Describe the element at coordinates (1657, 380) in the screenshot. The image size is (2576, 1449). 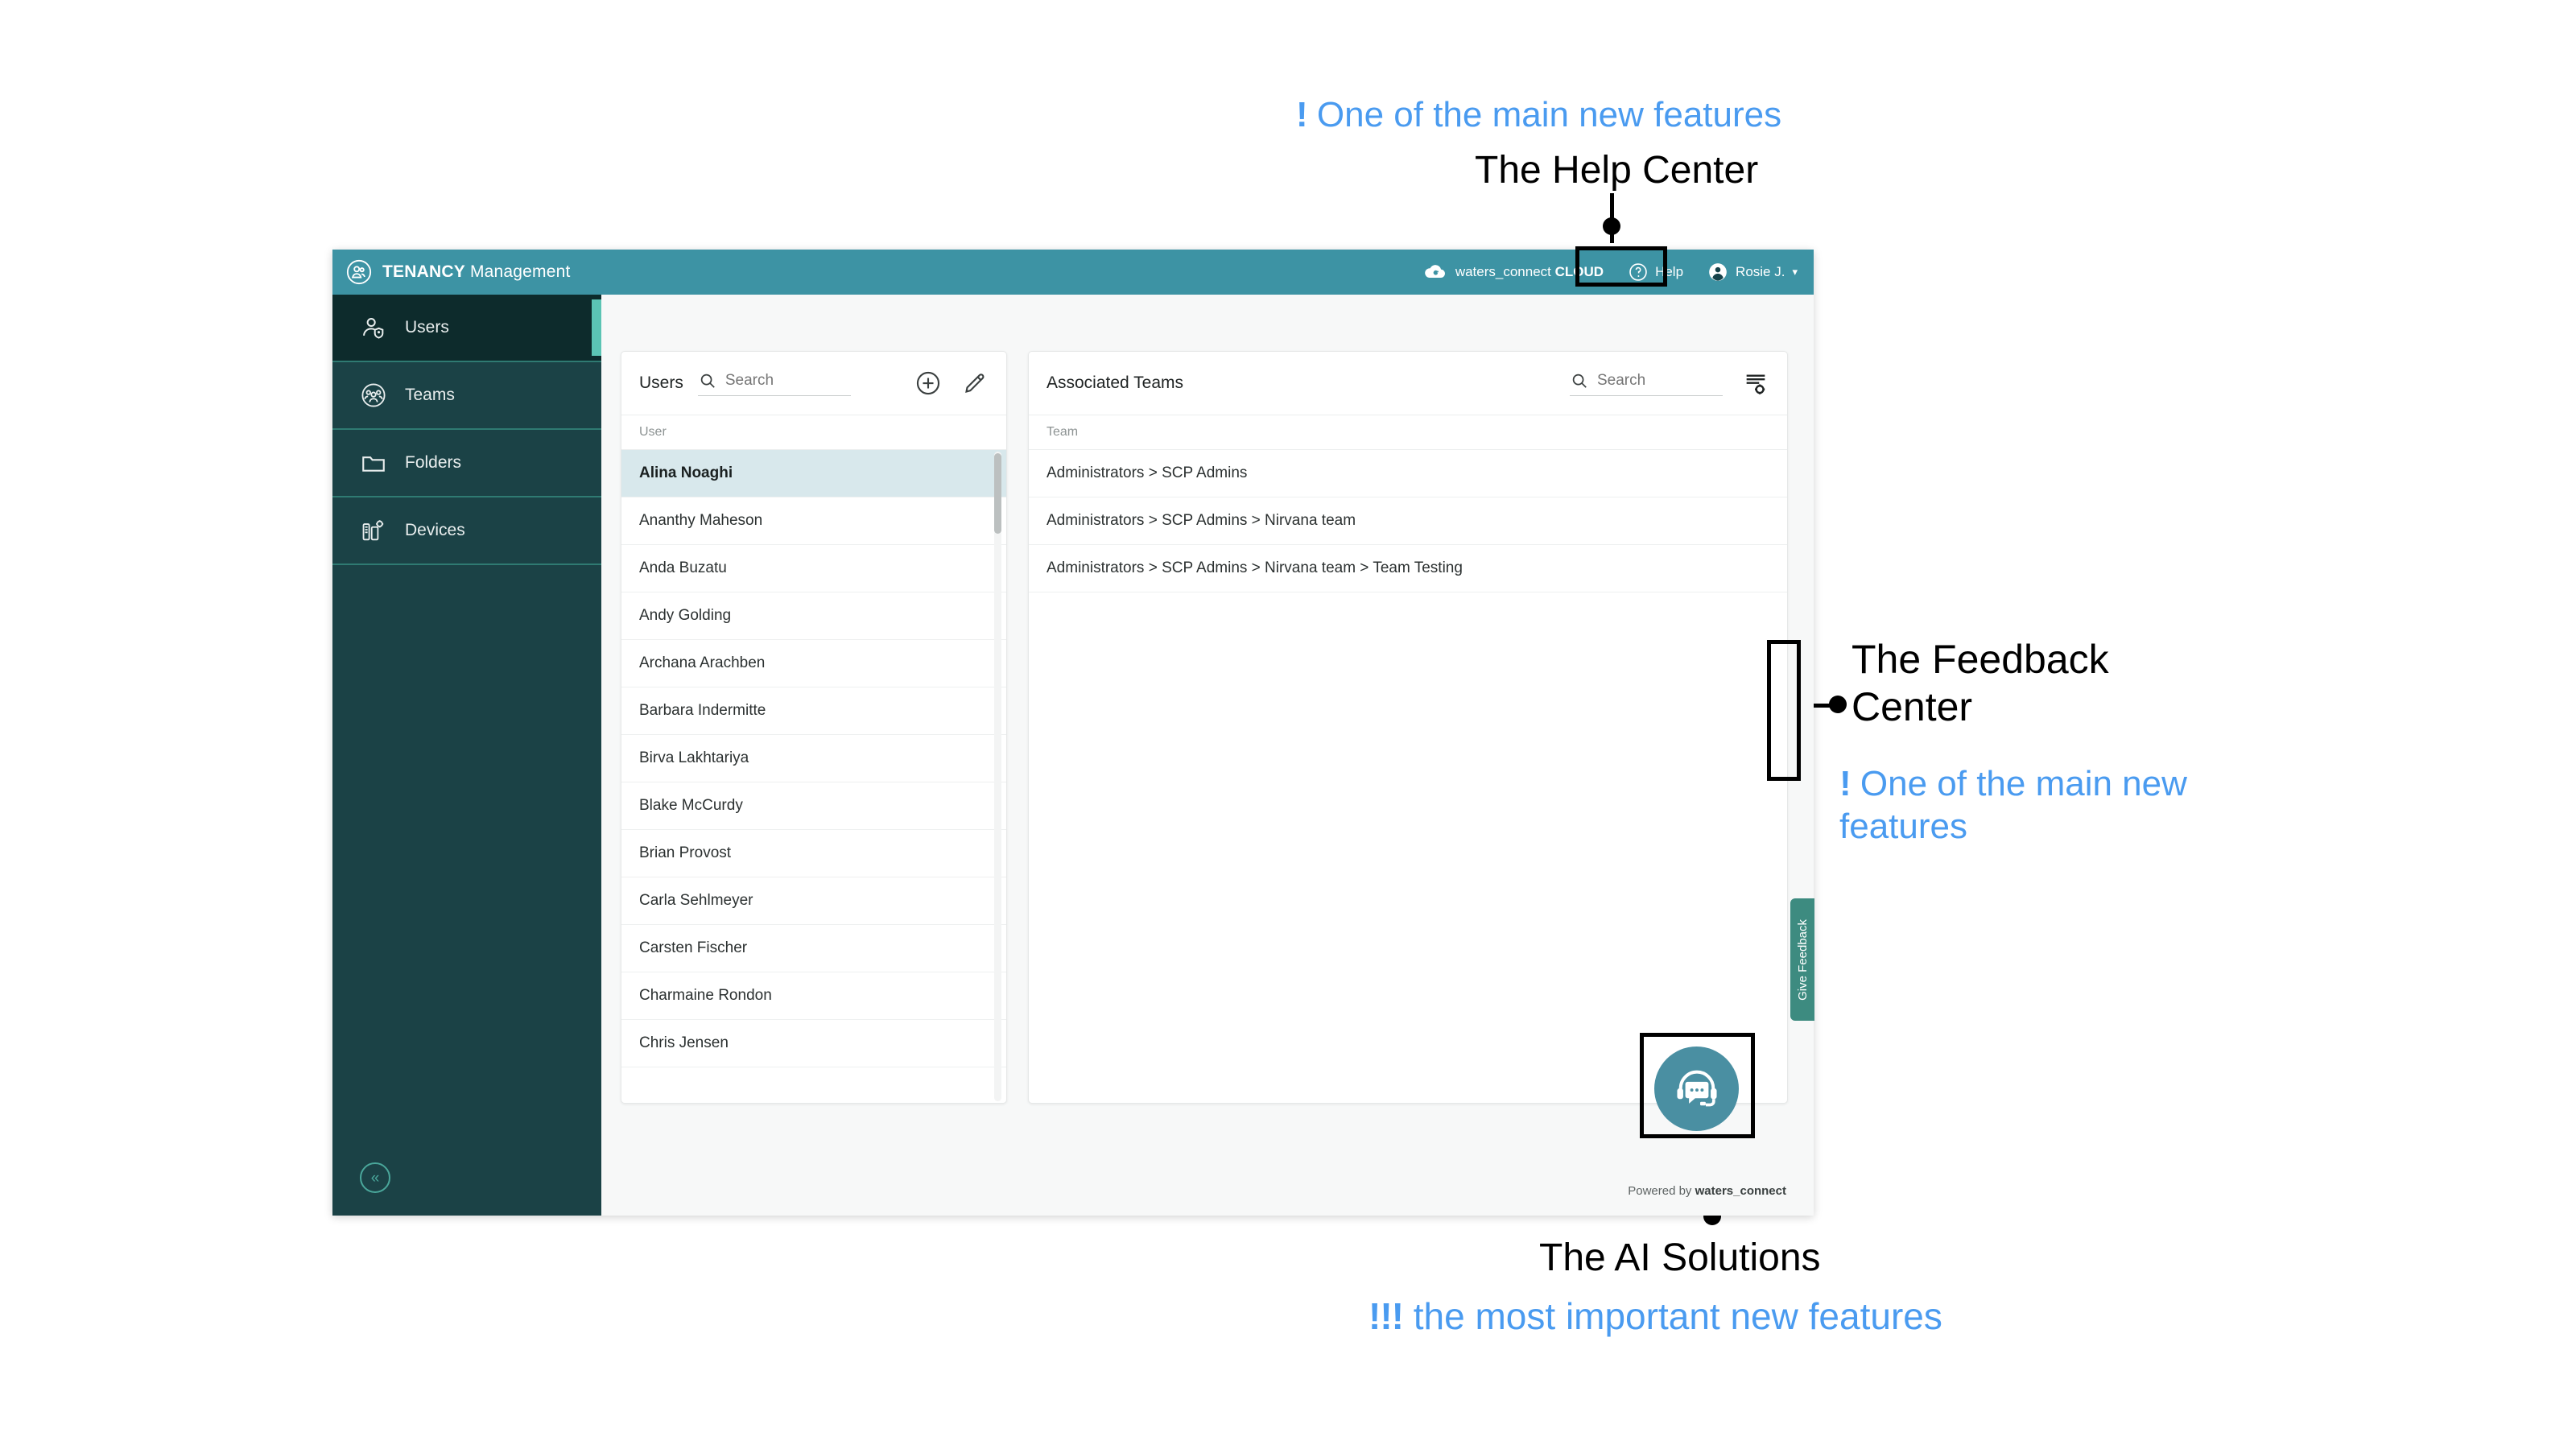
I see `teams-search-input` at that location.